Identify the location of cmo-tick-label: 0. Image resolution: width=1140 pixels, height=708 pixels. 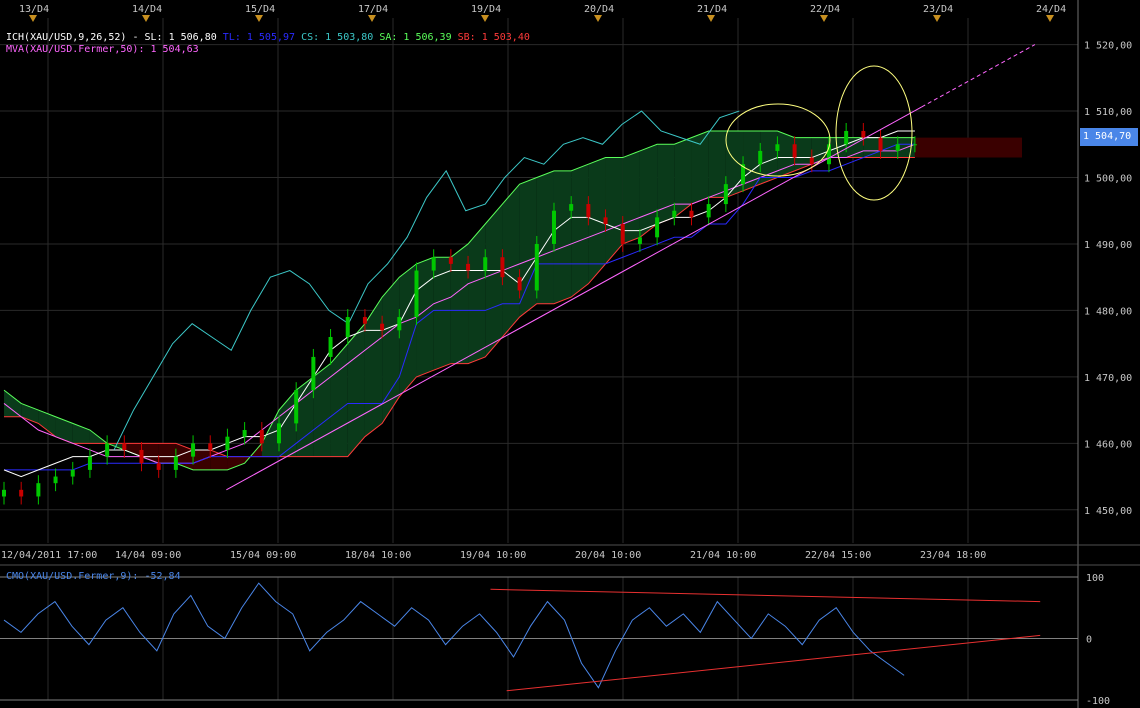
(1089, 640).